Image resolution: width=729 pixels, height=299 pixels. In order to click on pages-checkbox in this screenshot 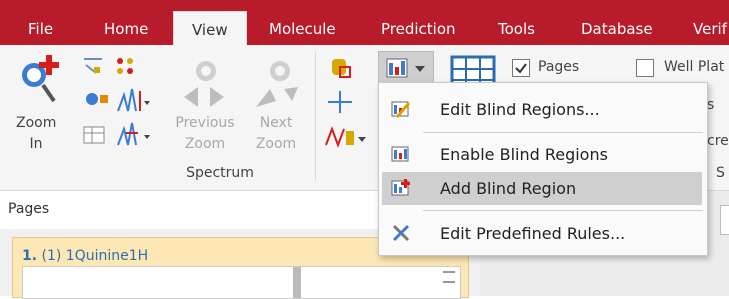, I will do `click(521, 68)`.